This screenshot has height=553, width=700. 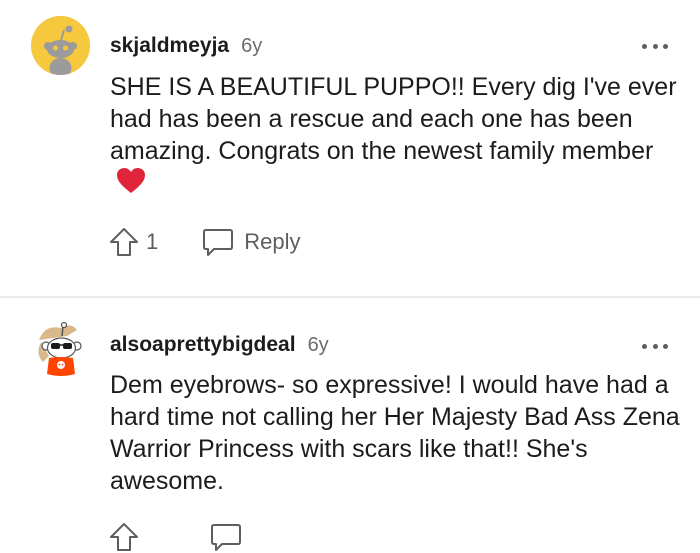 I want to click on snoo-sunglasses-avatar-icon, so click(x=60, y=348).